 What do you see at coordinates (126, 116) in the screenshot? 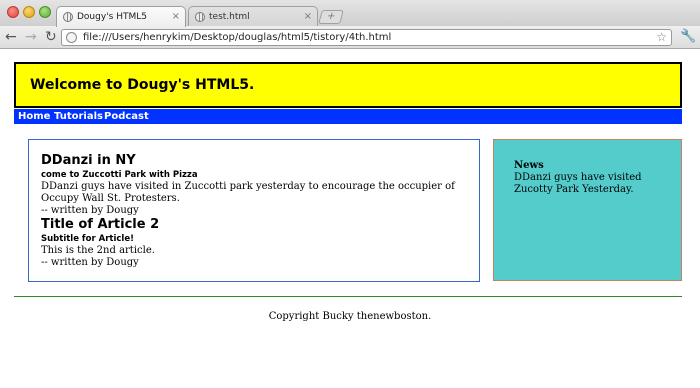
I see `nav-podcast-link: Podcast` at bounding box center [126, 116].